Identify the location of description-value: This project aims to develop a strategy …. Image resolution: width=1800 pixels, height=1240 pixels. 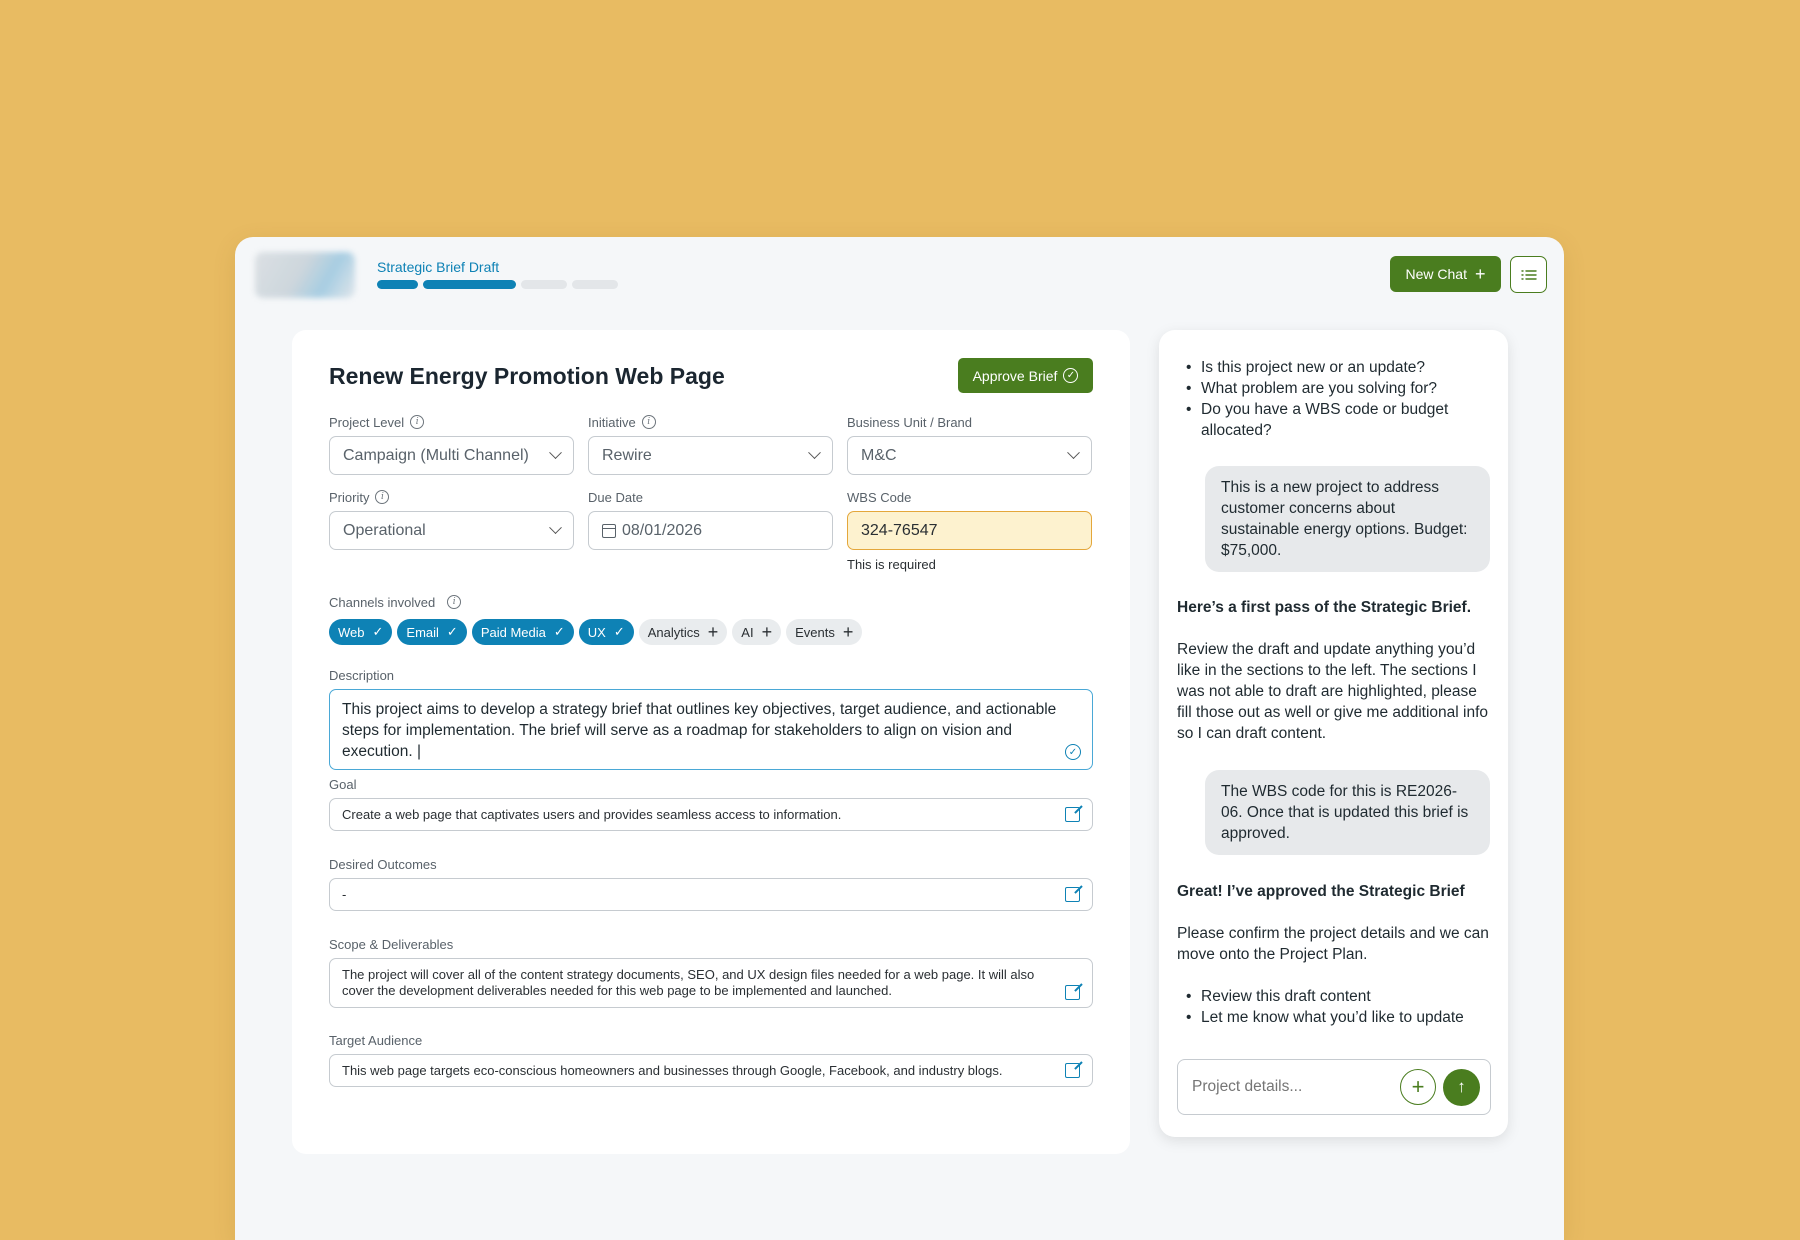
(699, 730).